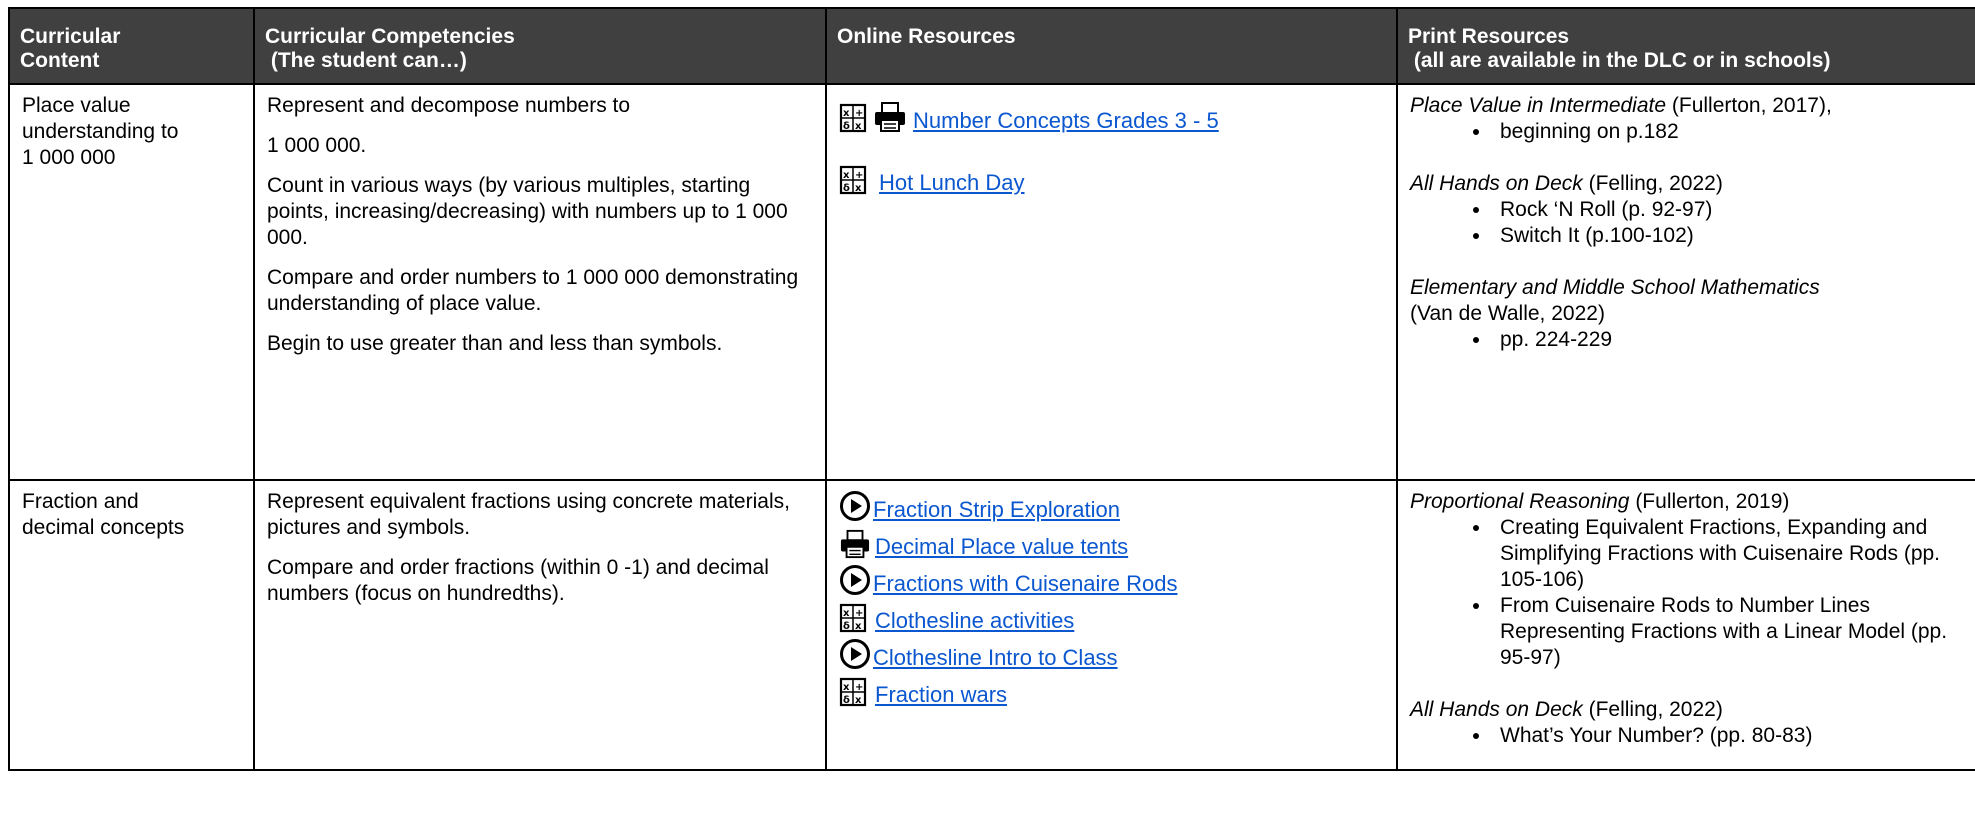 The width and height of the screenshot is (1975, 835). Describe the element at coordinates (131, 46) in the screenshot. I see `header-curricular-content: Curricular Content` at that location.